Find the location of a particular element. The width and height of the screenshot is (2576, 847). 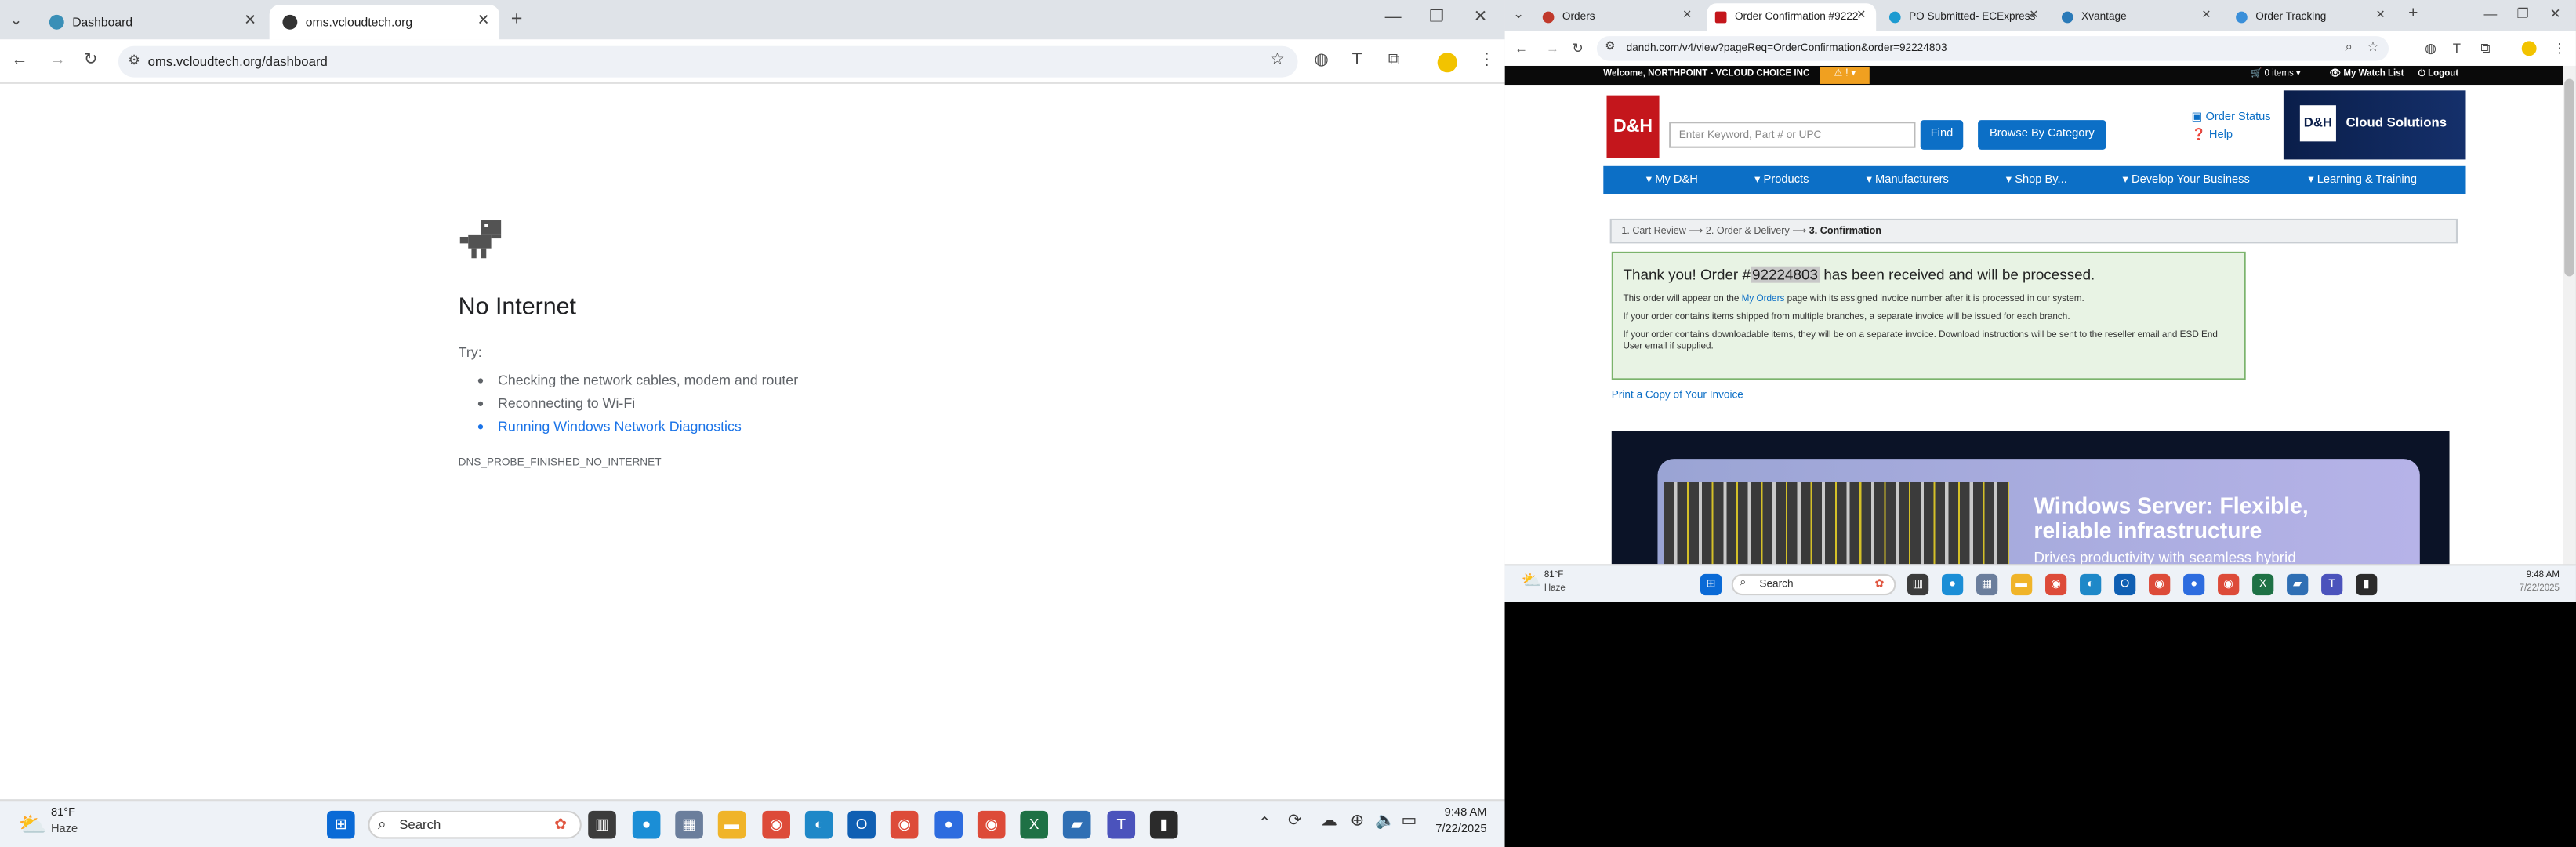

cloud-solutions-banner: D&H Cloud Solutions is located at coordinates (2375, 125).